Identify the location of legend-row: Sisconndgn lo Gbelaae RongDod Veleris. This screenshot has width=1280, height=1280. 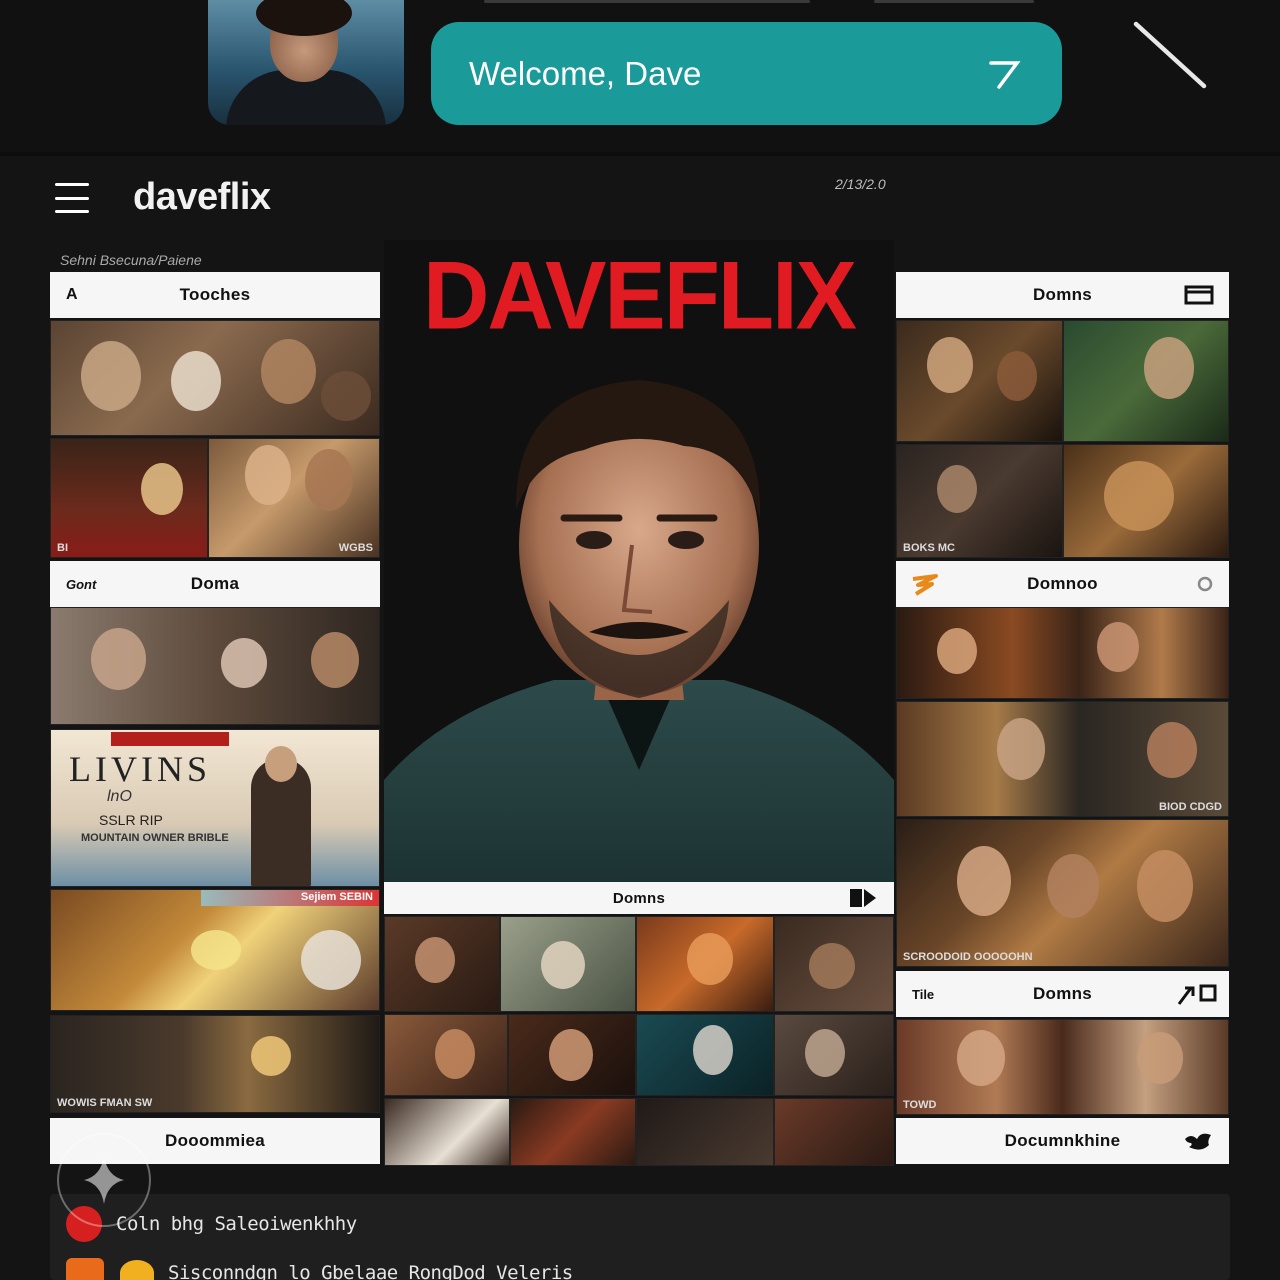
(319, 1269).